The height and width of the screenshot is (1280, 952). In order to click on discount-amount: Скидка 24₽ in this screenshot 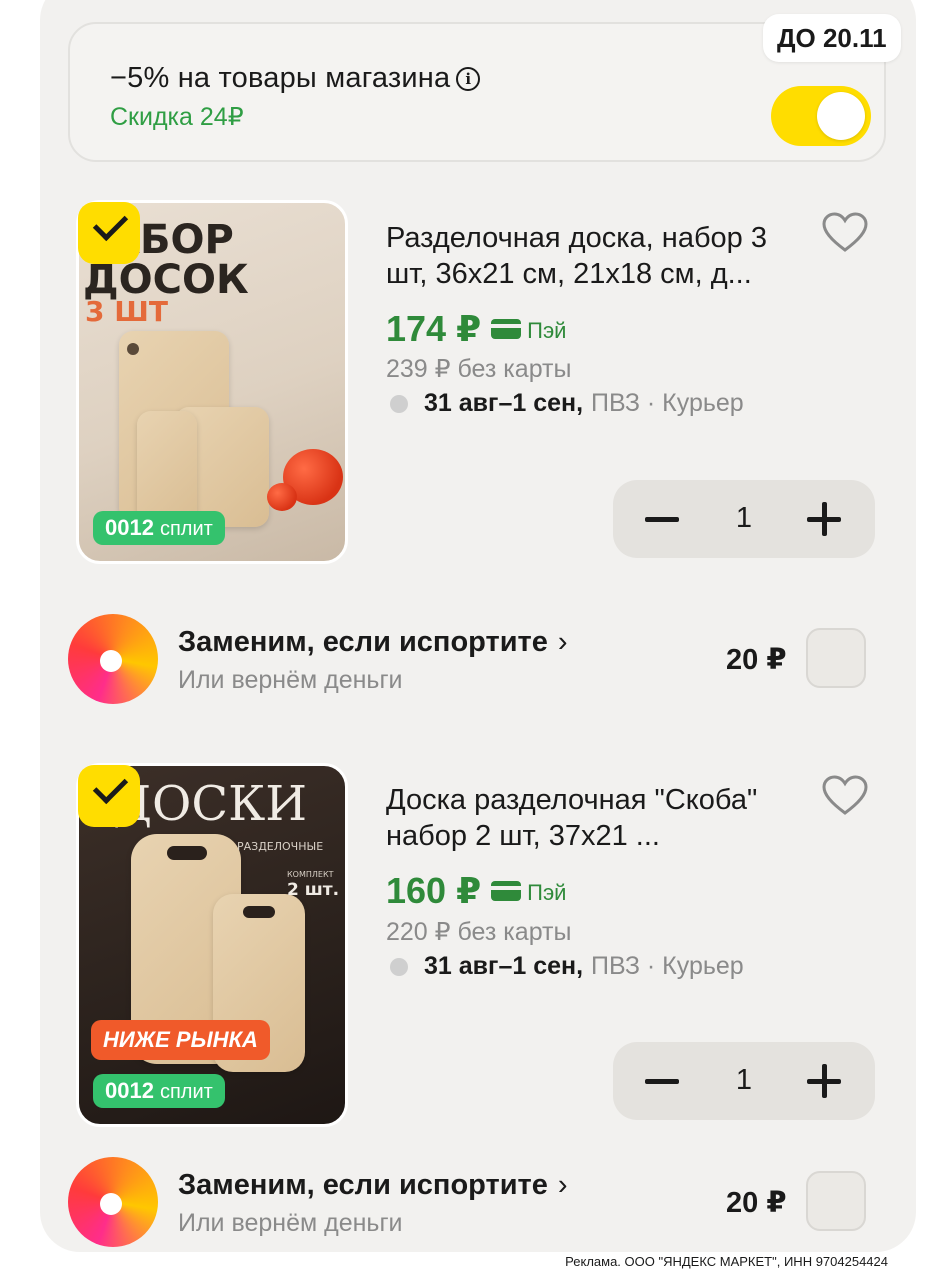, I will do `click(177, 117)`.